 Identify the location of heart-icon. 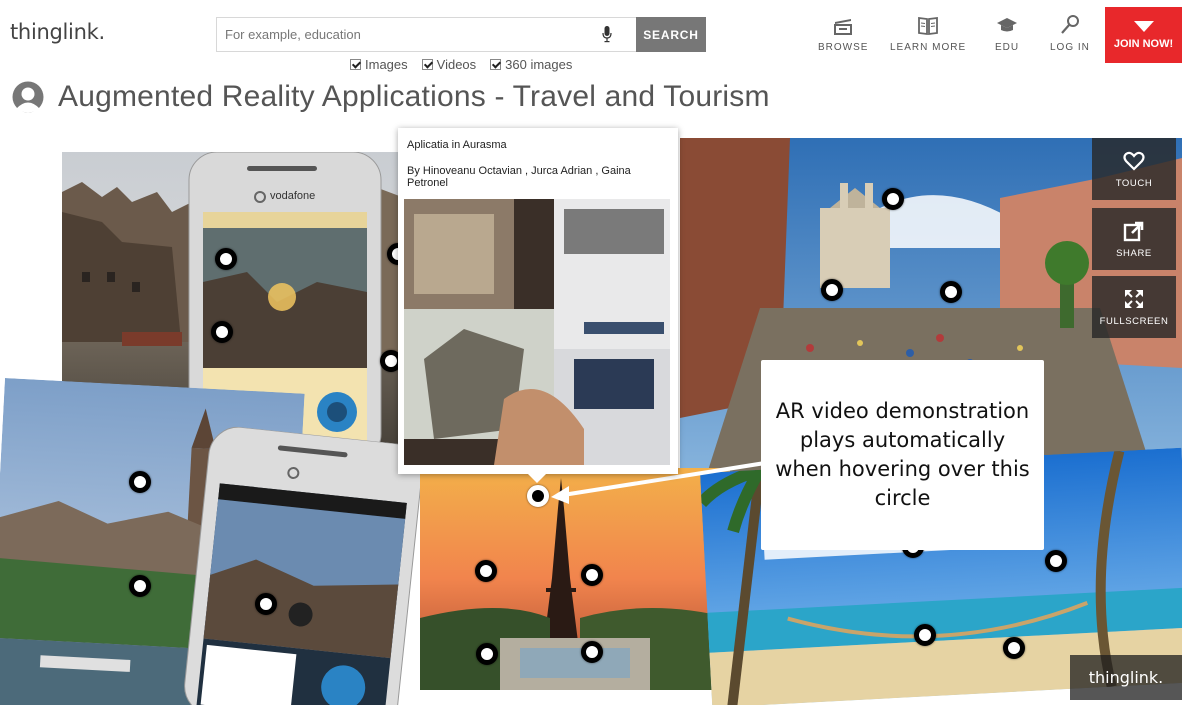
(1134, 161).